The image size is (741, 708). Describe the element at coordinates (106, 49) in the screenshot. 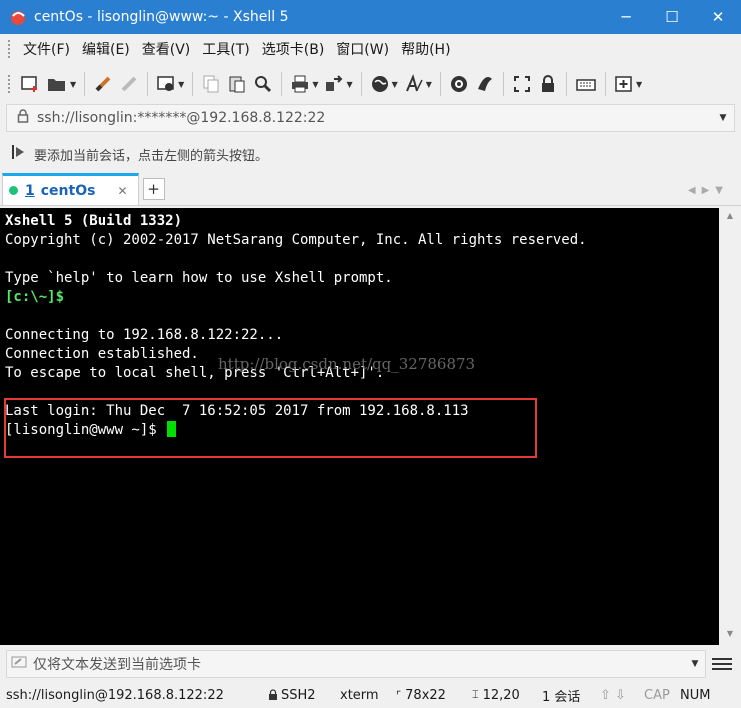

I see `menu-edit: 编辑(E)` at that location.